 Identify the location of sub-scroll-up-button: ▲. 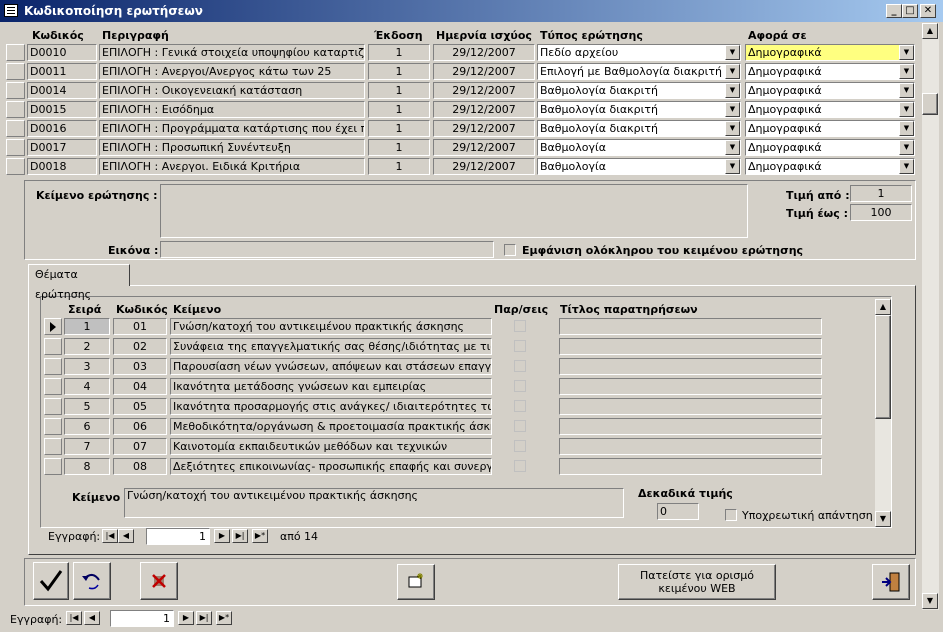
(883, 307).